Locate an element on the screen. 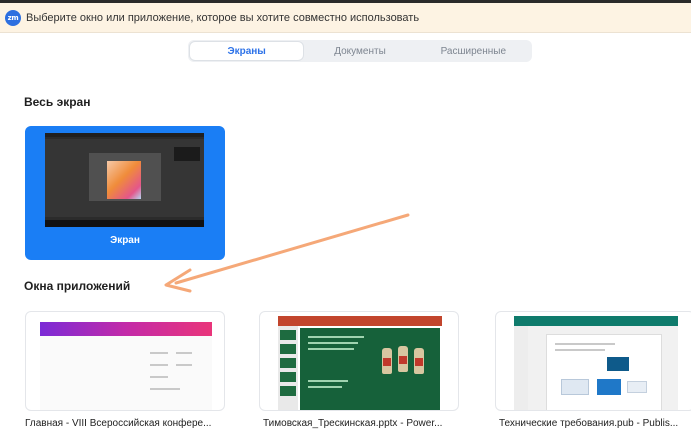 The height and width of the screenshot is (432, 691). screen-thumbnail is located at coordinates (124, 180).